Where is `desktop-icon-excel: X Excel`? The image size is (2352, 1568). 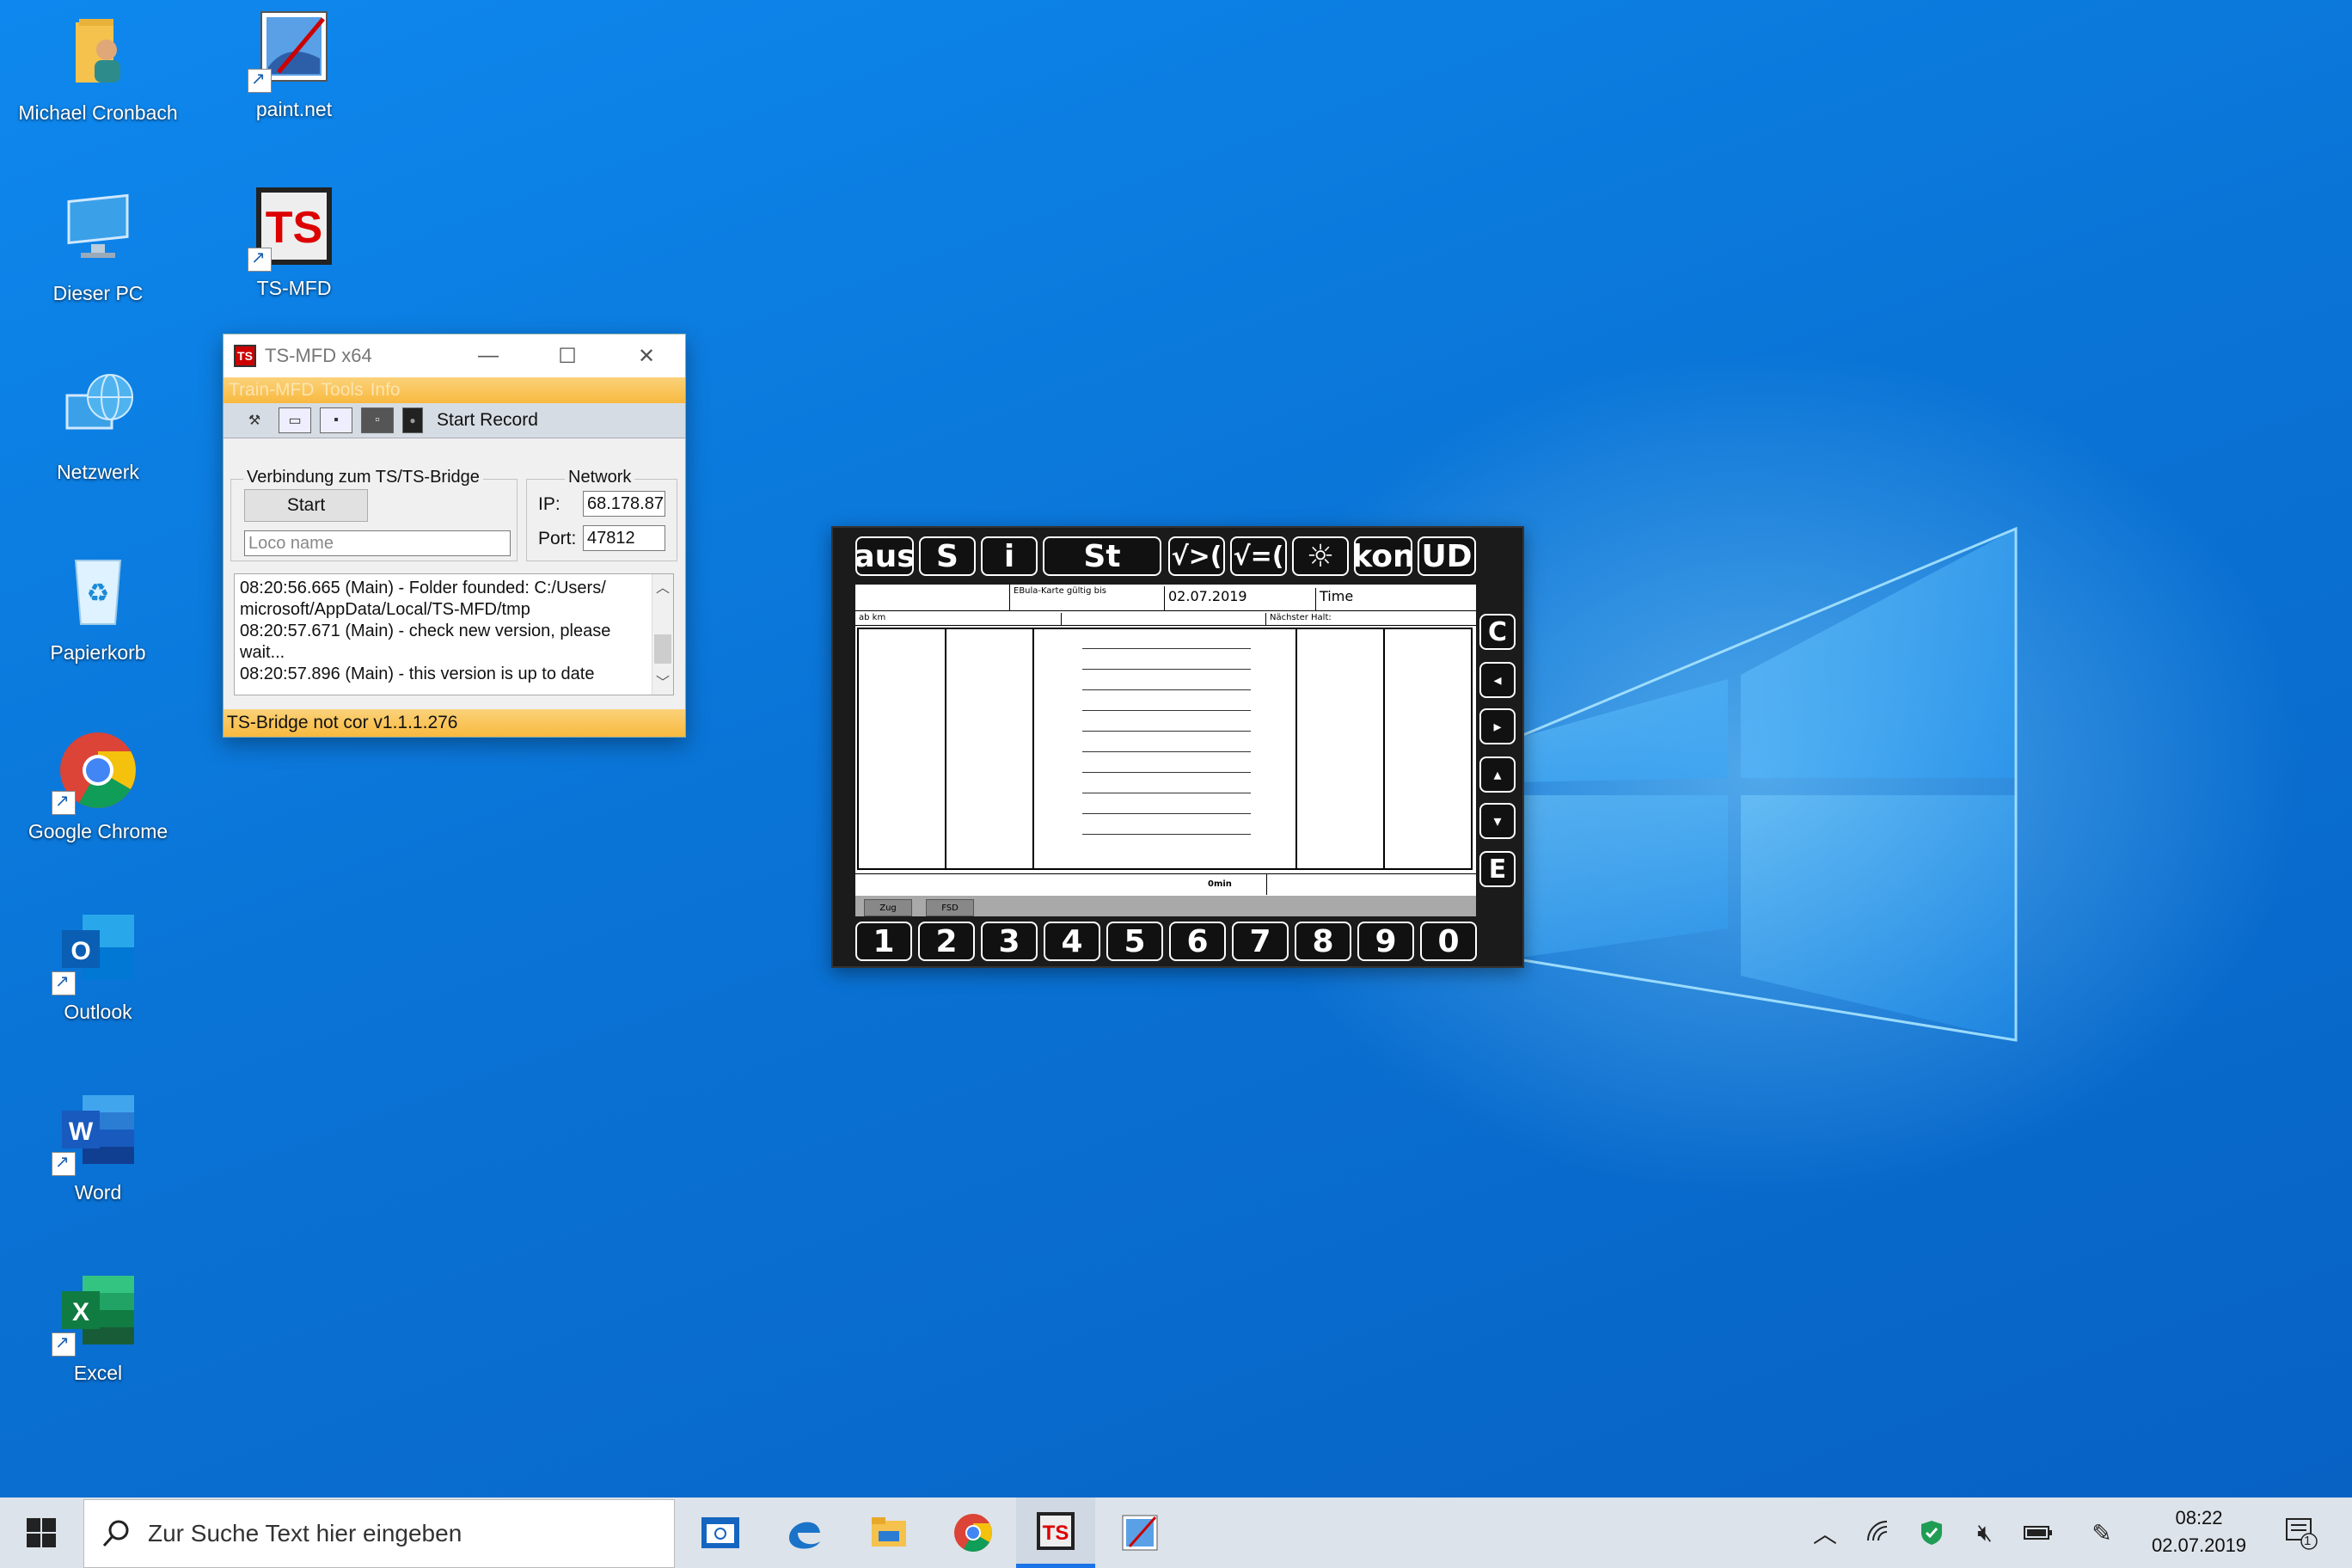
desktop-icon-excel: X Excel is located at coordinates (98, 1328).